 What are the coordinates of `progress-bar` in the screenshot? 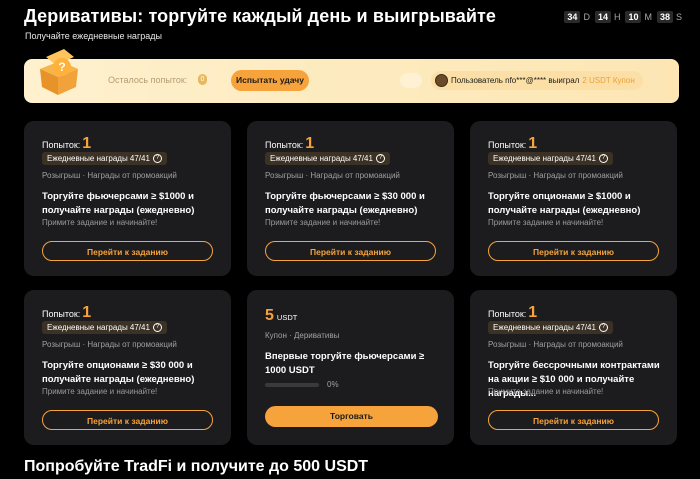 It's located at (292, 385).